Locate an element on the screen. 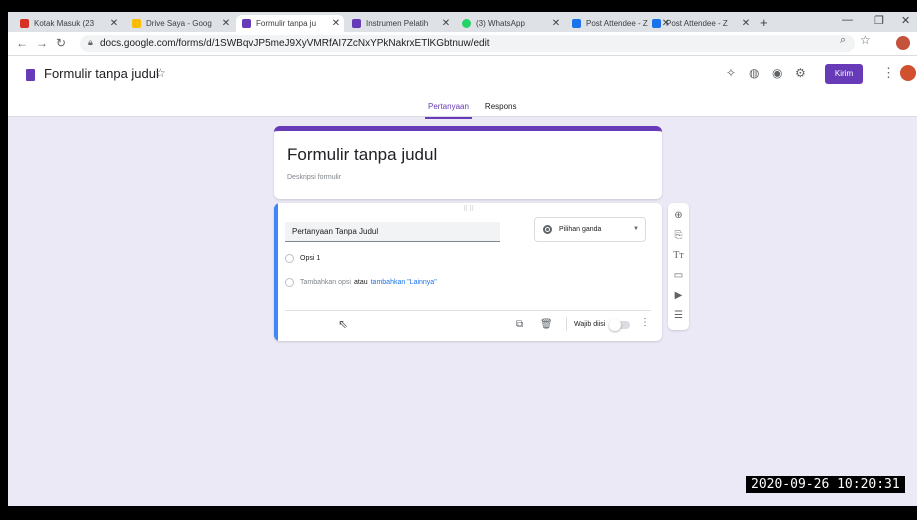 The image size is (917, 520). profile-avatar is located at coordinates (903, 43).